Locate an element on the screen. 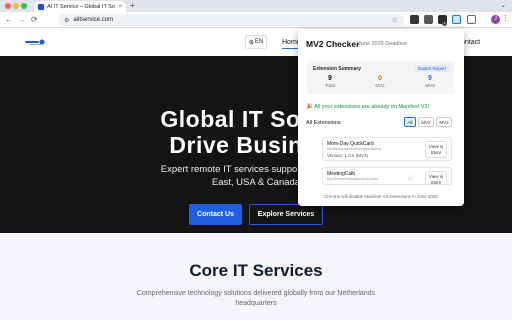 Image resolution: width=512 pixels, height=320 pixels. tab-strip: AI IT Service – Global IT Solu × + ⌄ is located at coordinates (256, 6).